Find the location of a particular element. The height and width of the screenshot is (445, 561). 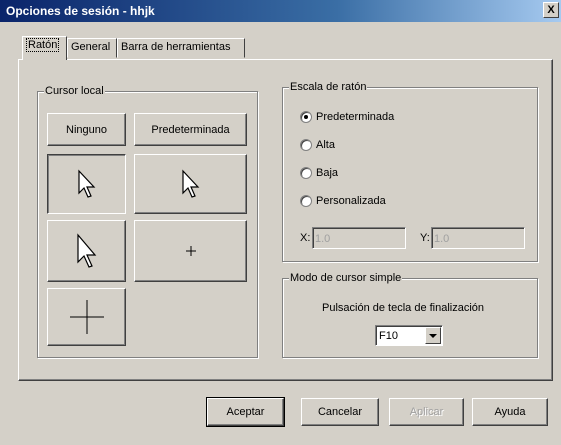

cursor-arrow-large-button is located at coordinates (86, 251).